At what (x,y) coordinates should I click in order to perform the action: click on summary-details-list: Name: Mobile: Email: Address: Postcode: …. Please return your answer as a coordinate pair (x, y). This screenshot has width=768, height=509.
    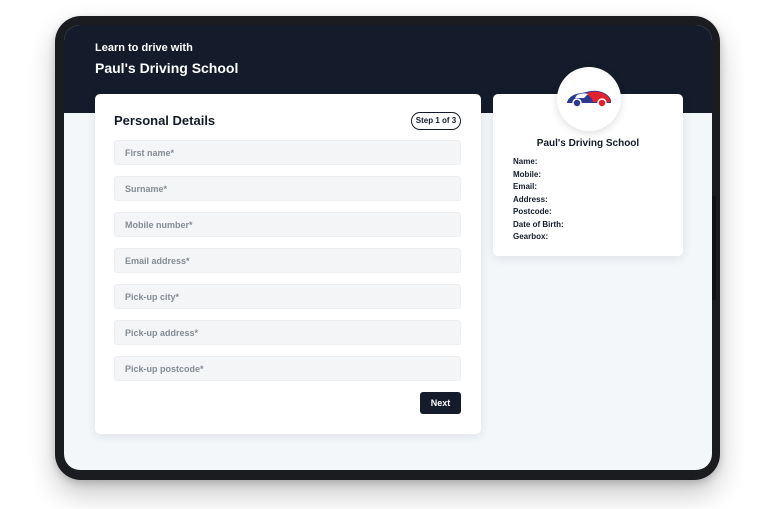
    Looking at the image, I should click on (538, 200).